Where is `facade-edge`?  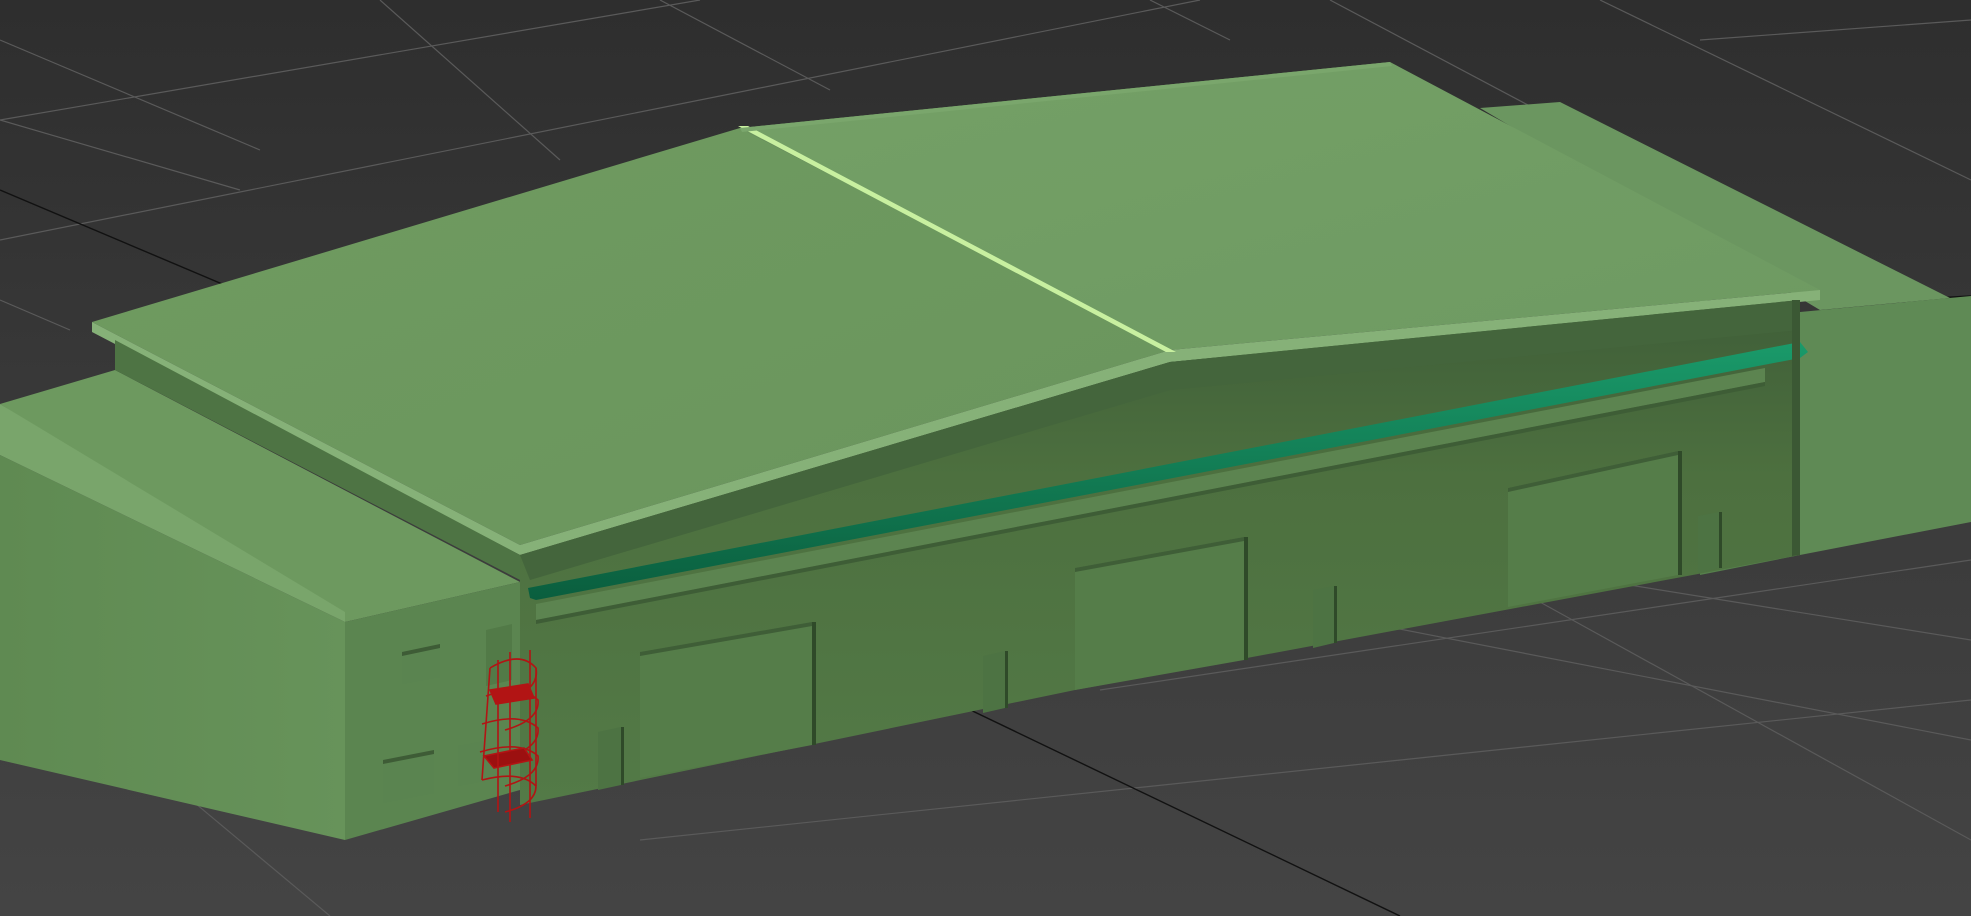
facade-edge is located at coordinates (1796, 428).